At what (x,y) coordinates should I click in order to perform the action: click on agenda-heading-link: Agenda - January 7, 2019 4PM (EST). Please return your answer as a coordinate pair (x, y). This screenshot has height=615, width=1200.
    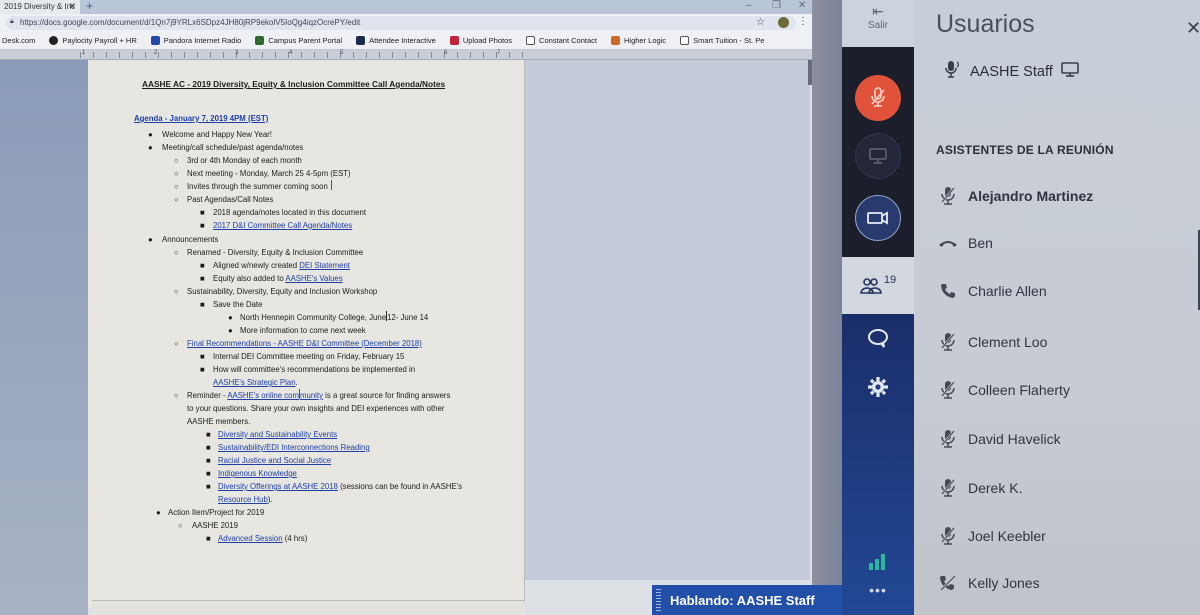
    Looking at the image, I should click on (201, 118).